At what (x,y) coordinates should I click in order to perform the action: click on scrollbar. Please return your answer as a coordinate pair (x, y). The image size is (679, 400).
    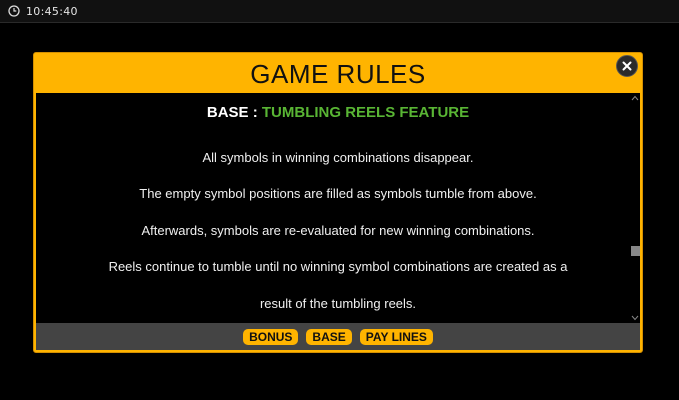
    Looking at the image, I should click on (635, 208).